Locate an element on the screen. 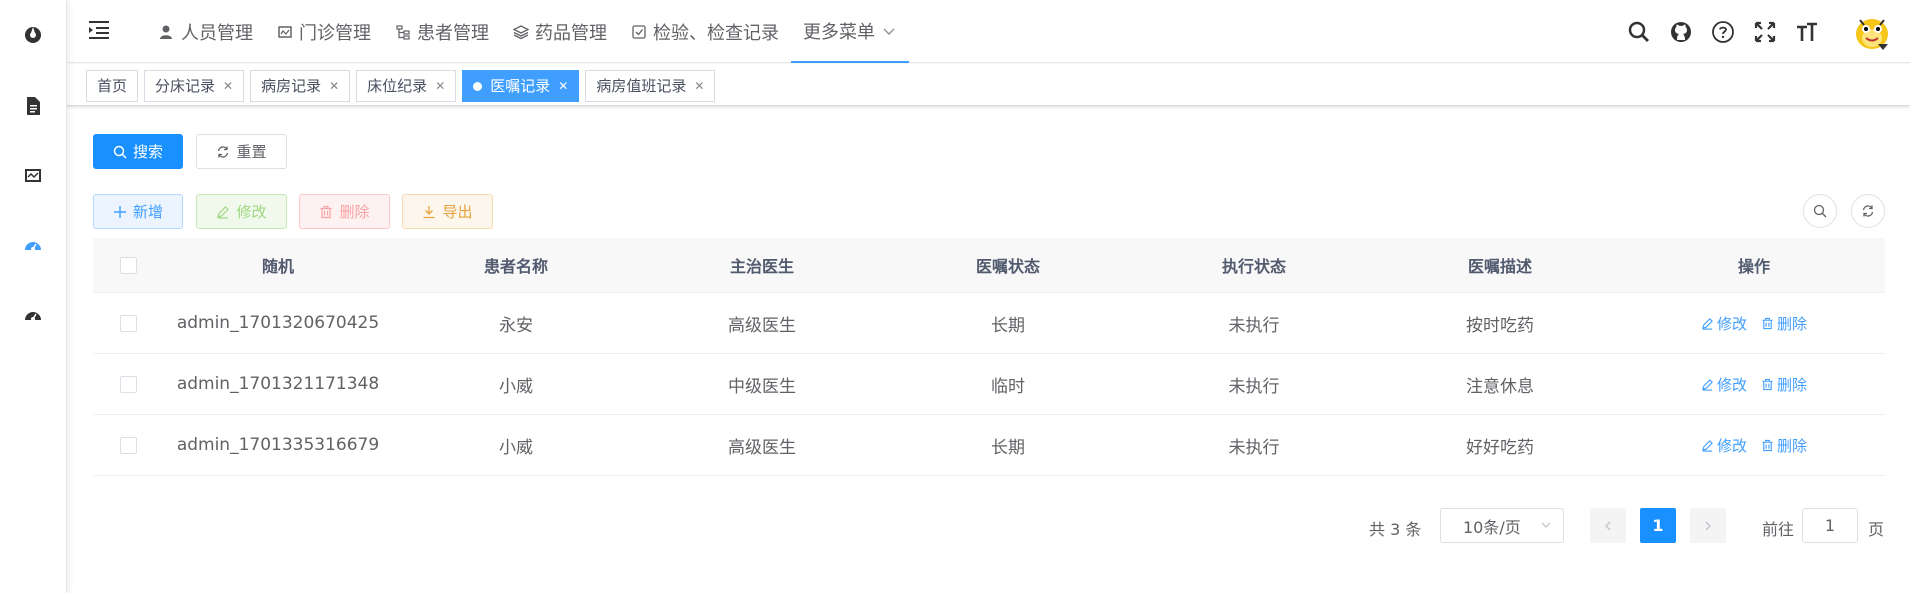  sidebar-toggle-icon is located at coordinates (100, 30).